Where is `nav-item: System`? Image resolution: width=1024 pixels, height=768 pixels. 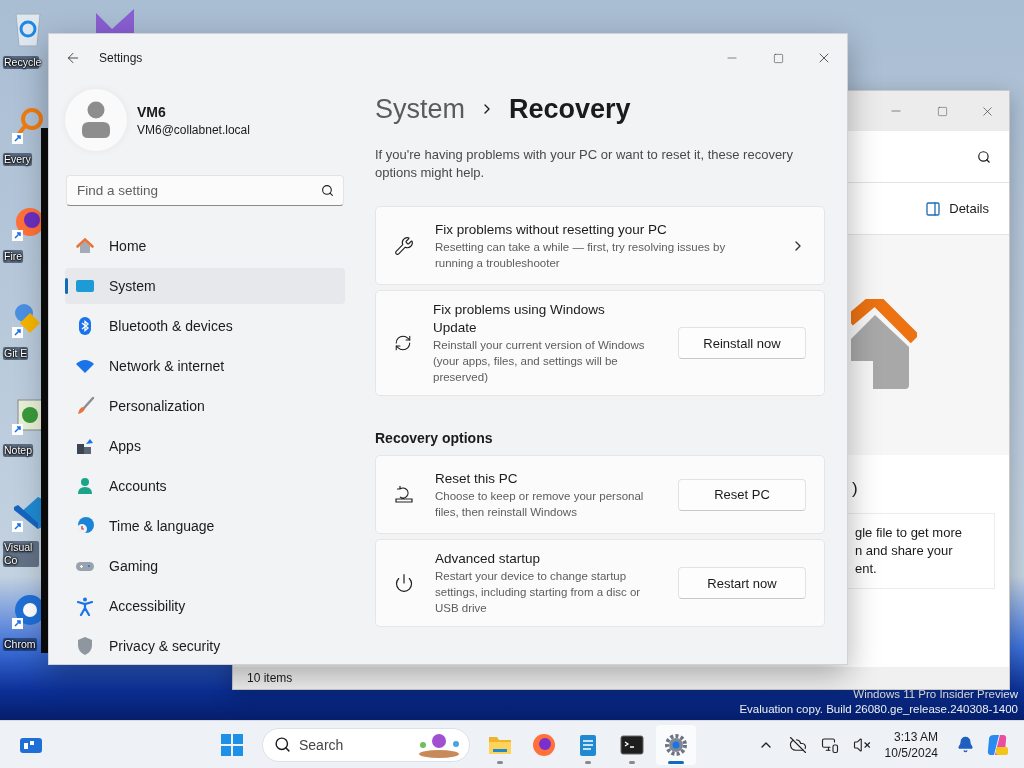 nav-item: System is located at coordinates (205, 286).